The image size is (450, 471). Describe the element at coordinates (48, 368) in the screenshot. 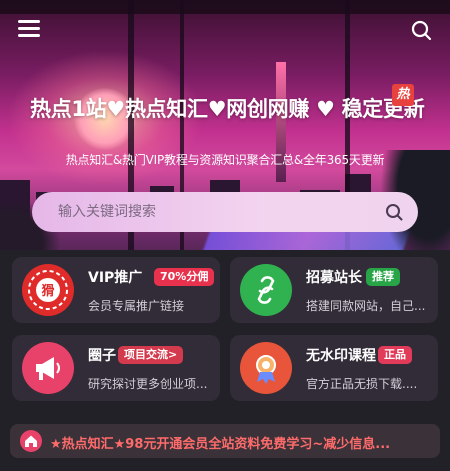

I see `megaphone-icon` at that location.